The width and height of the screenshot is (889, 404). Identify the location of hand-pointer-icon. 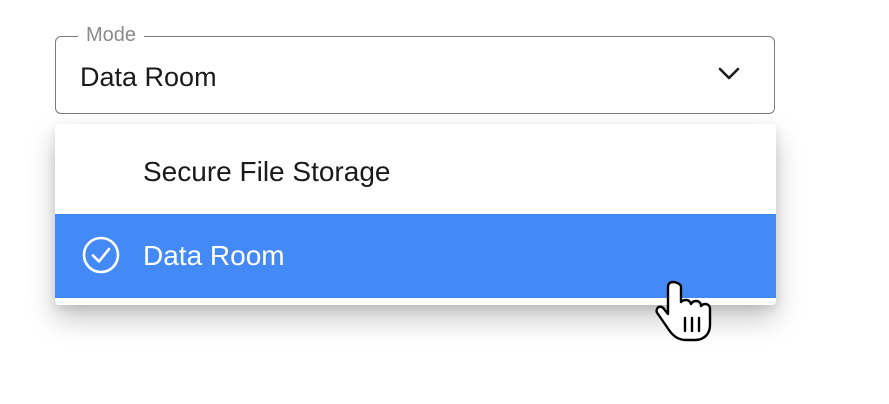
(683, 311).